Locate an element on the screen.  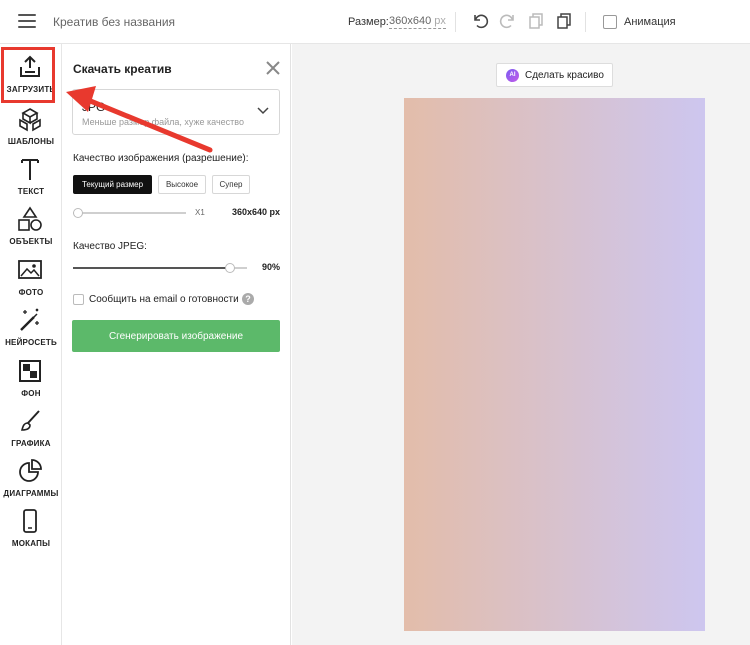
scale-label: X1 is located at coordinates (200, 212).